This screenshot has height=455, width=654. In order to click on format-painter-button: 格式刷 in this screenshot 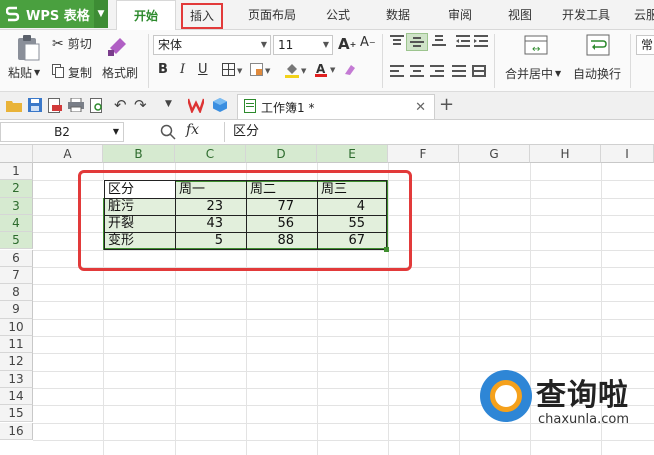, I will do `click(120, 72)`.